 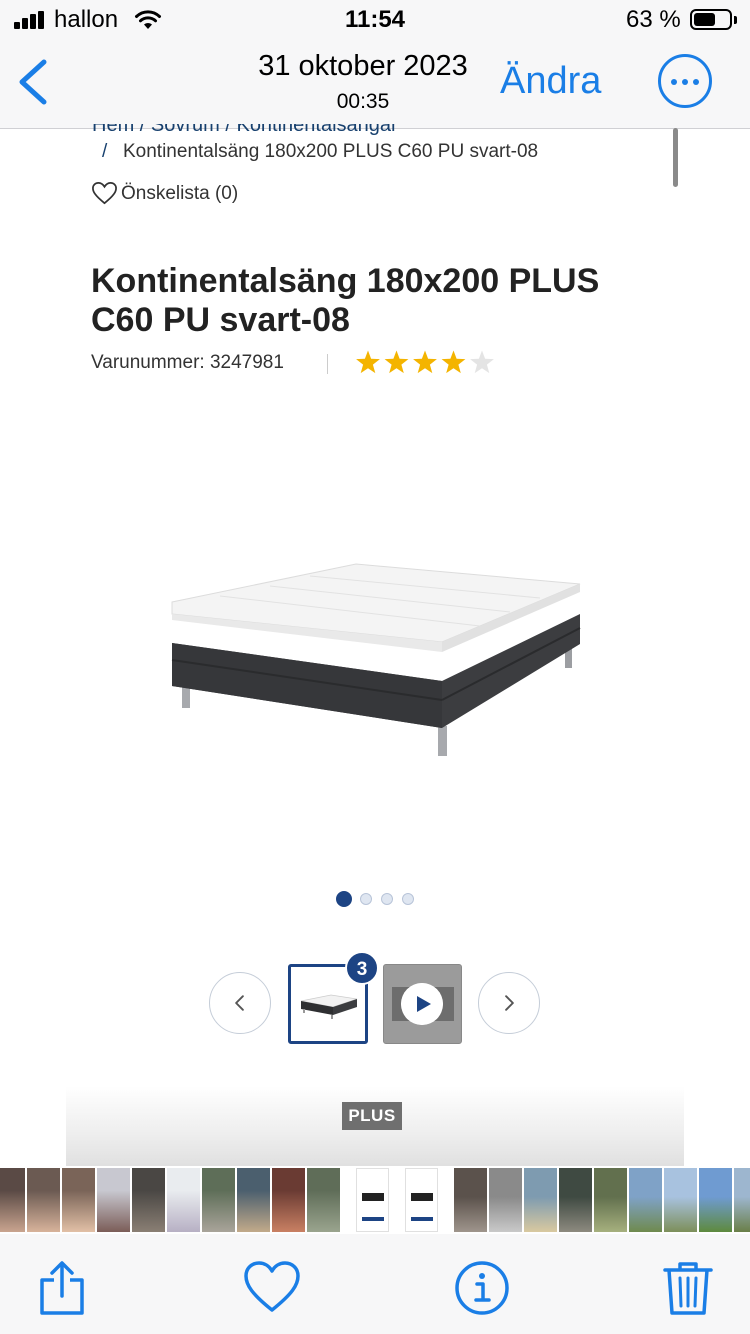 I want to click on back-button, so click(x=32, y=82).